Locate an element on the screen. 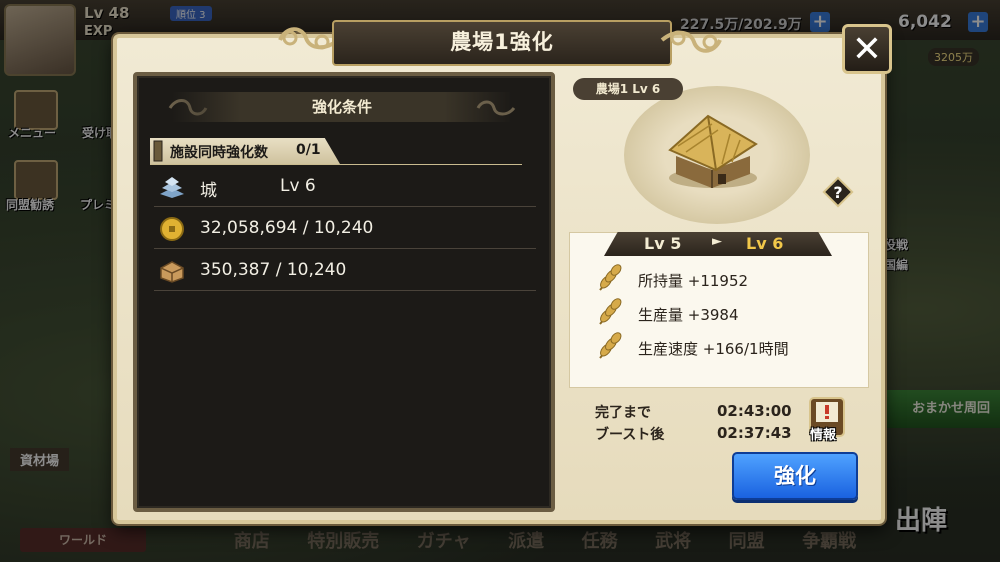  requirement-name: 城 is located at coordinates (208, 191).